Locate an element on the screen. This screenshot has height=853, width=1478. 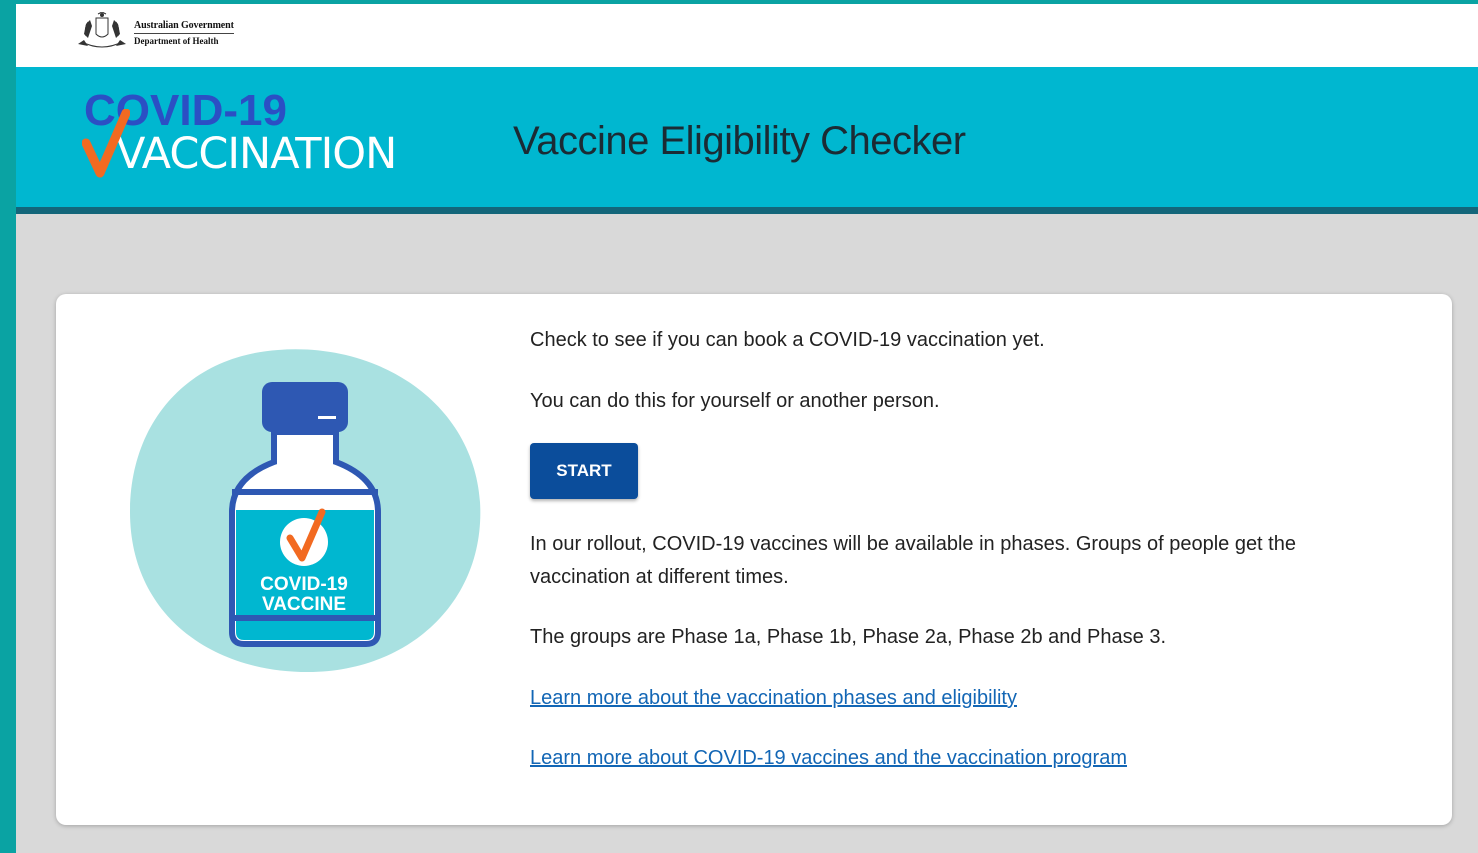
checkmark-icon is located at coordinates (106, 143).